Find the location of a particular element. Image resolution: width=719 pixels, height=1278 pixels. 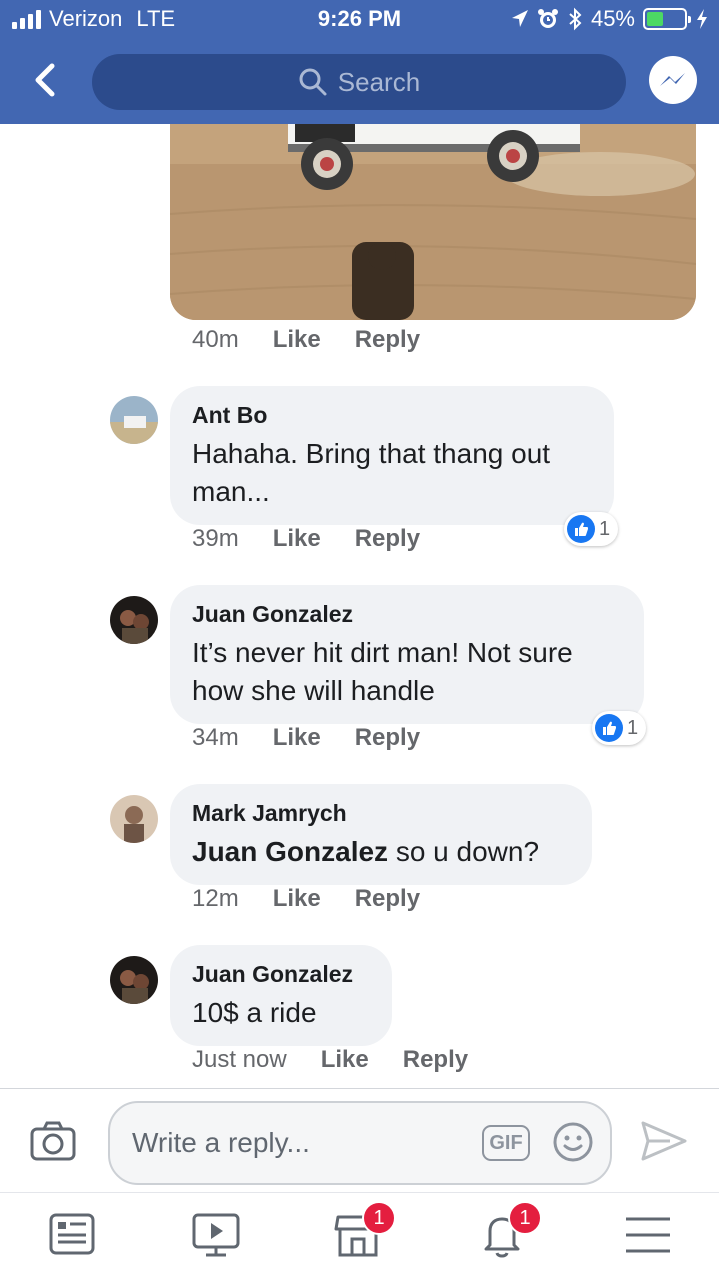

comment-text: 10$ a ride is located at coordinates (254, 1012).